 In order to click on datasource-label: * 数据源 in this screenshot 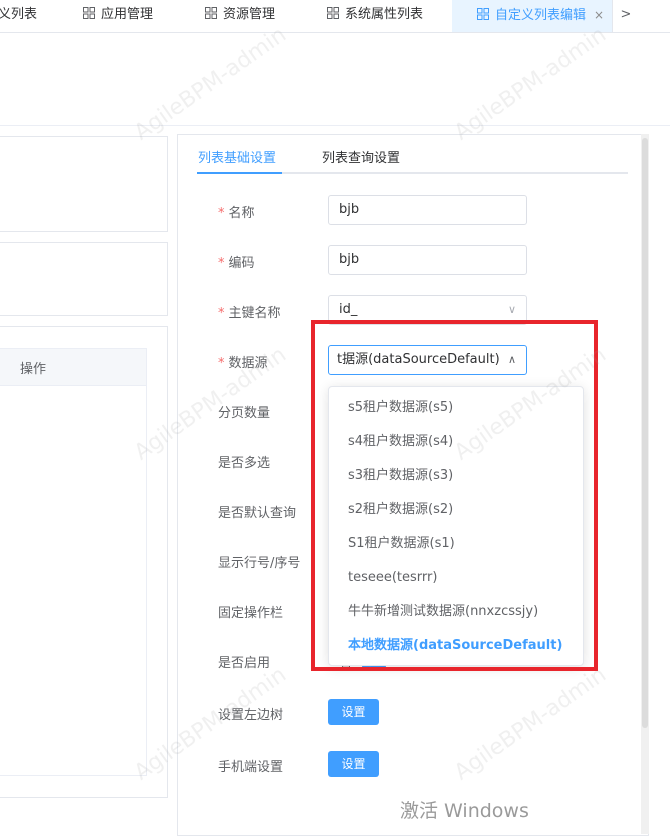, I will do `click(243, 363)`.